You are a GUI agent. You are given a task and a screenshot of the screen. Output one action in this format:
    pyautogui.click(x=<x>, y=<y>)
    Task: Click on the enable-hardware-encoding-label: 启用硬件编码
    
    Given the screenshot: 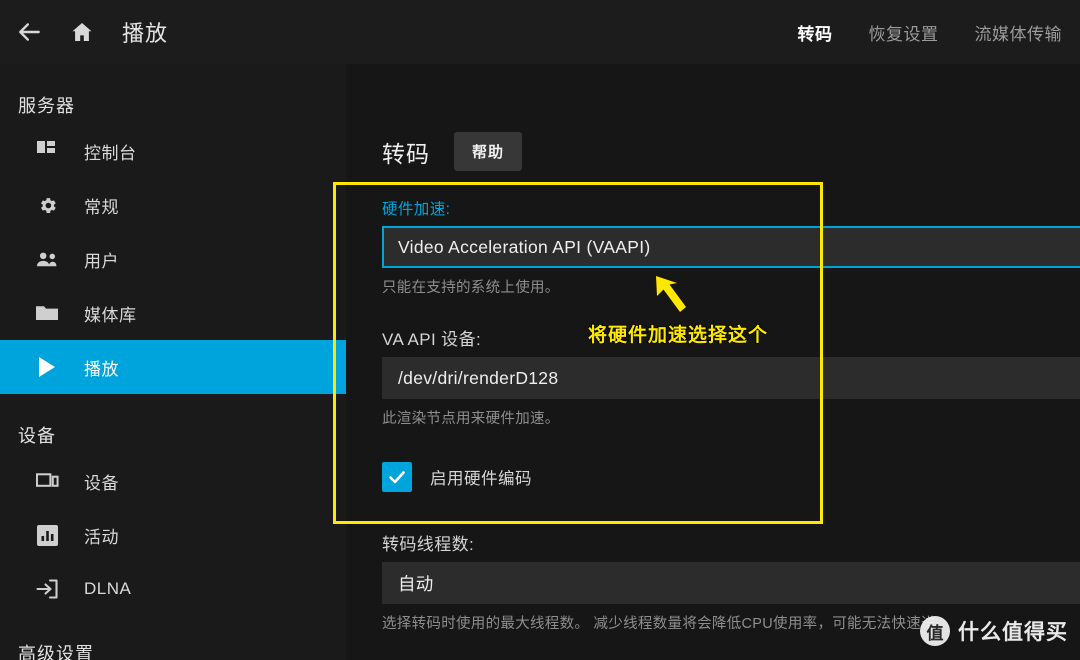 What is the action you would take?
    pyautogui.click(x=481, y=479)
    